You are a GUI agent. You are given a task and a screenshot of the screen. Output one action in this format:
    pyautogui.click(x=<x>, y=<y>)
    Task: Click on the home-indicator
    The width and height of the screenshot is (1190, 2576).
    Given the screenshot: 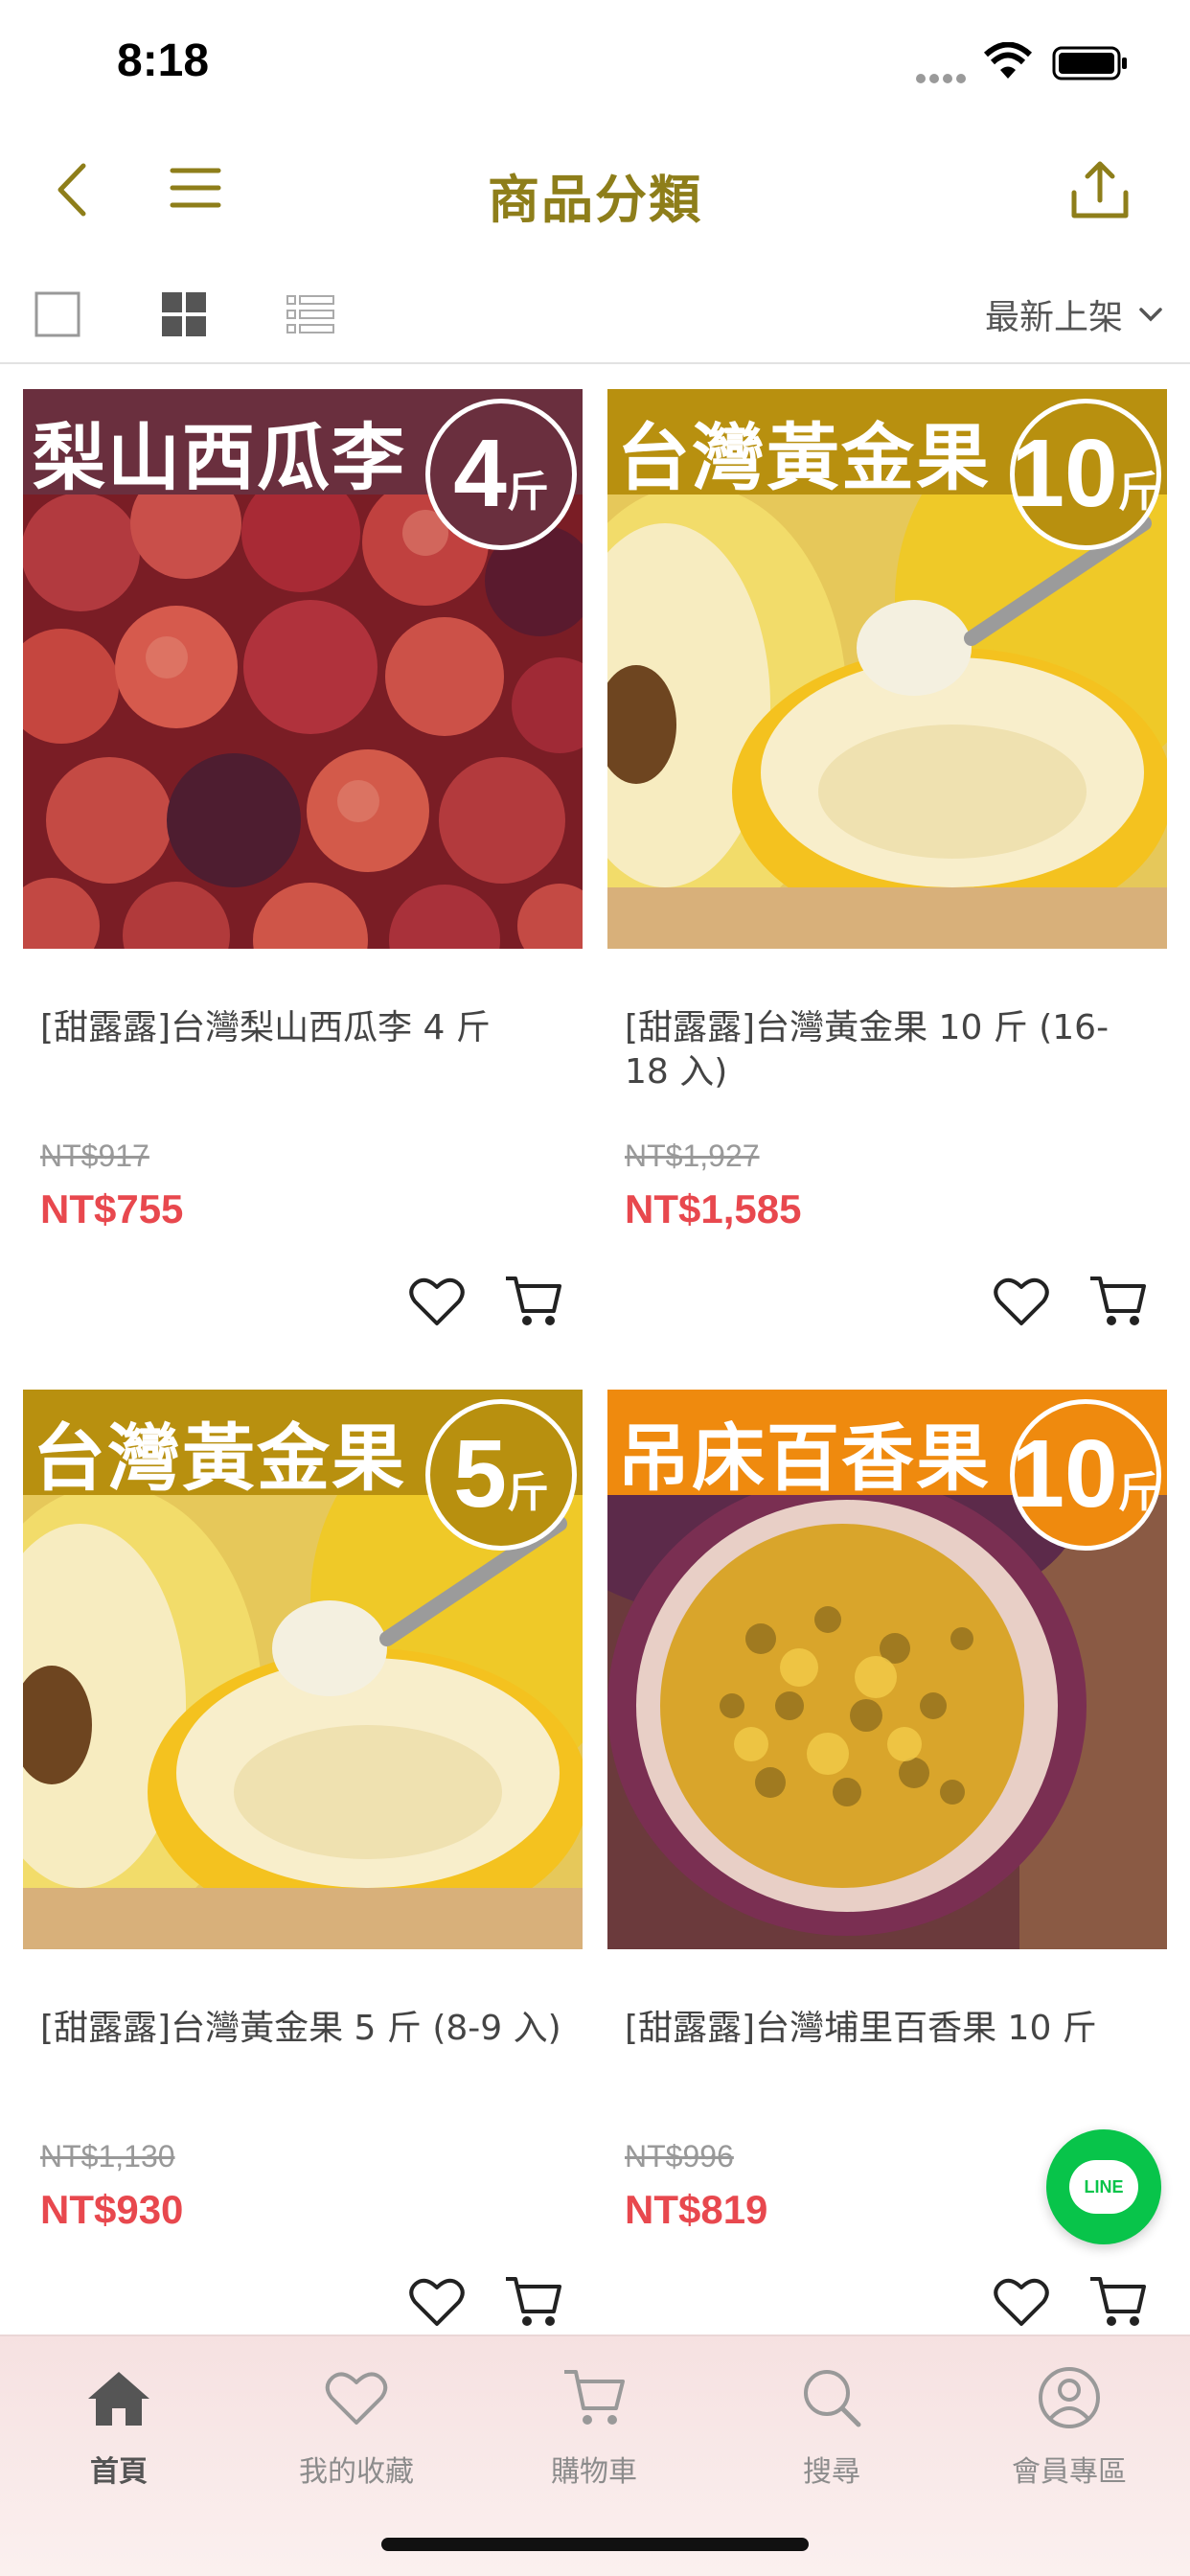 What is the action you would take?
    pyautogui.click(x=595, y=2544)
    